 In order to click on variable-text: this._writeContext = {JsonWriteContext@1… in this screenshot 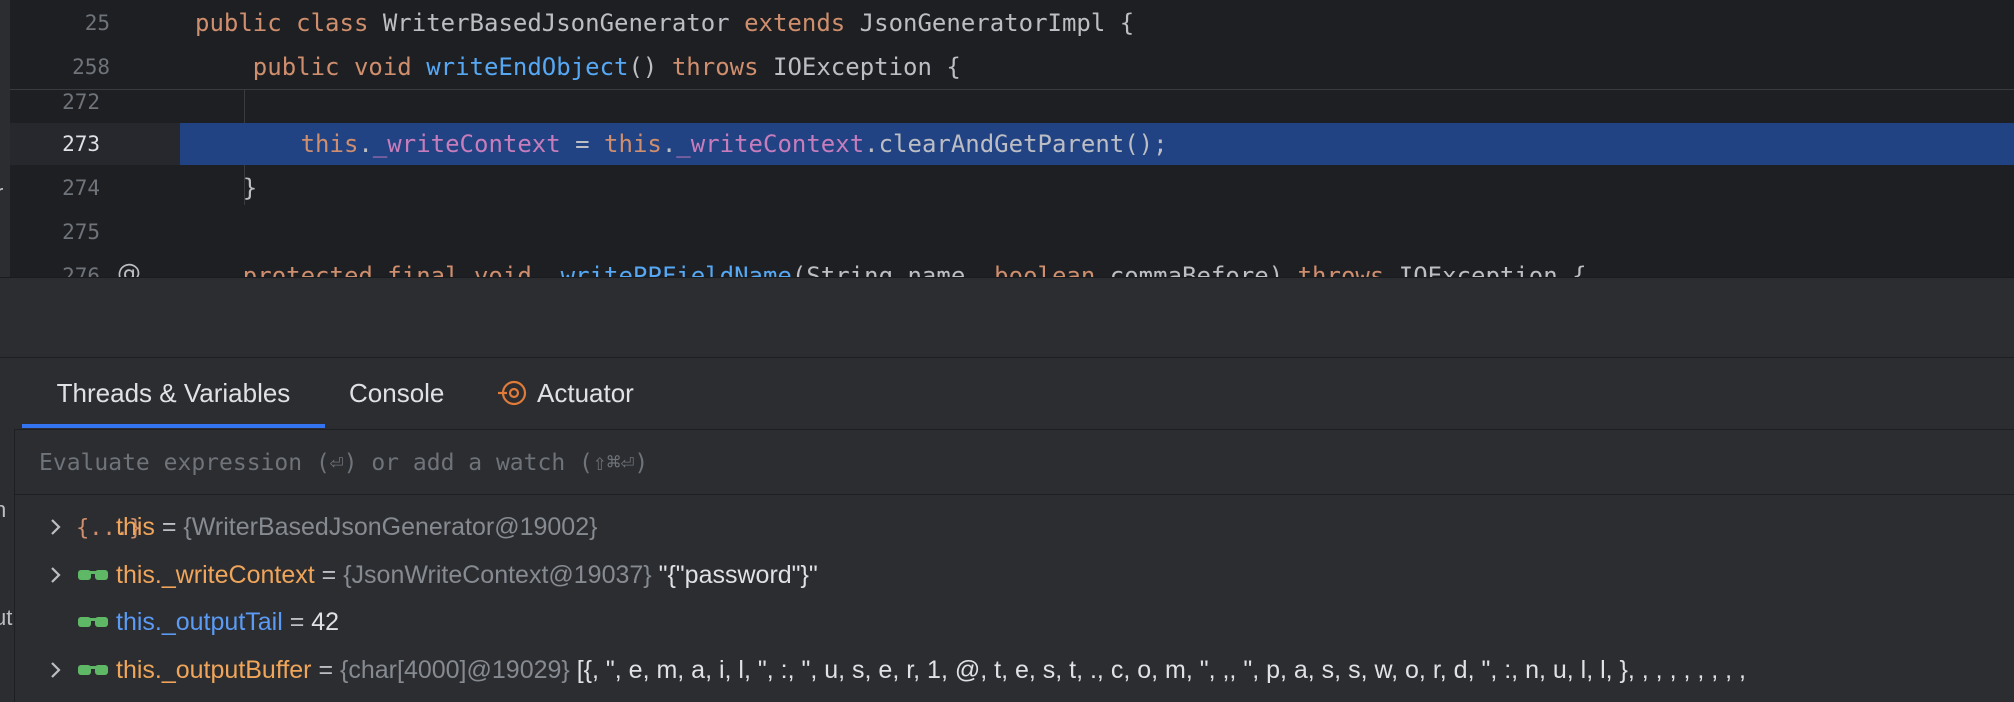, I will do `click(467, 575)`.